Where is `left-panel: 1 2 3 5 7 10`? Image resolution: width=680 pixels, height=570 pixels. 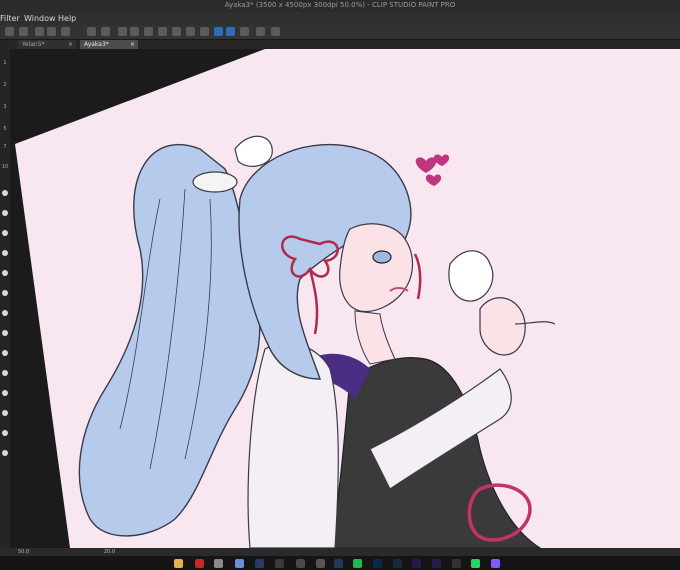
left-panel: 1 2 3 5 7 10 is located at coordinates (5, 294).